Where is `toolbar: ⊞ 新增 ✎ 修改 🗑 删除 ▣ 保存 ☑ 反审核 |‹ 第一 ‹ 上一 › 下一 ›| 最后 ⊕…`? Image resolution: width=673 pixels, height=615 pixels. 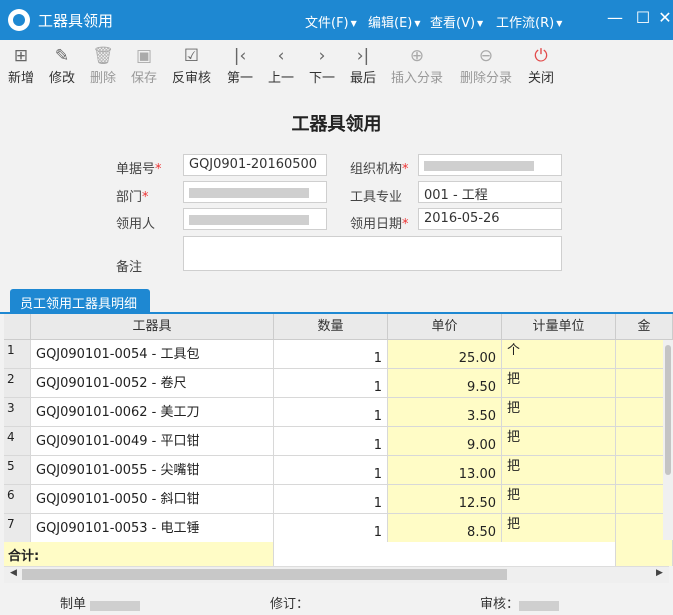 toolbar: ⊞ 新增 ✎ 修改 🗑 删除 ▣ 保存 ☑ 反审核 |‹ 第一 ‹ 上一 › 下一 ›| 最后 ⊕… is located at coordinates (336, 66).